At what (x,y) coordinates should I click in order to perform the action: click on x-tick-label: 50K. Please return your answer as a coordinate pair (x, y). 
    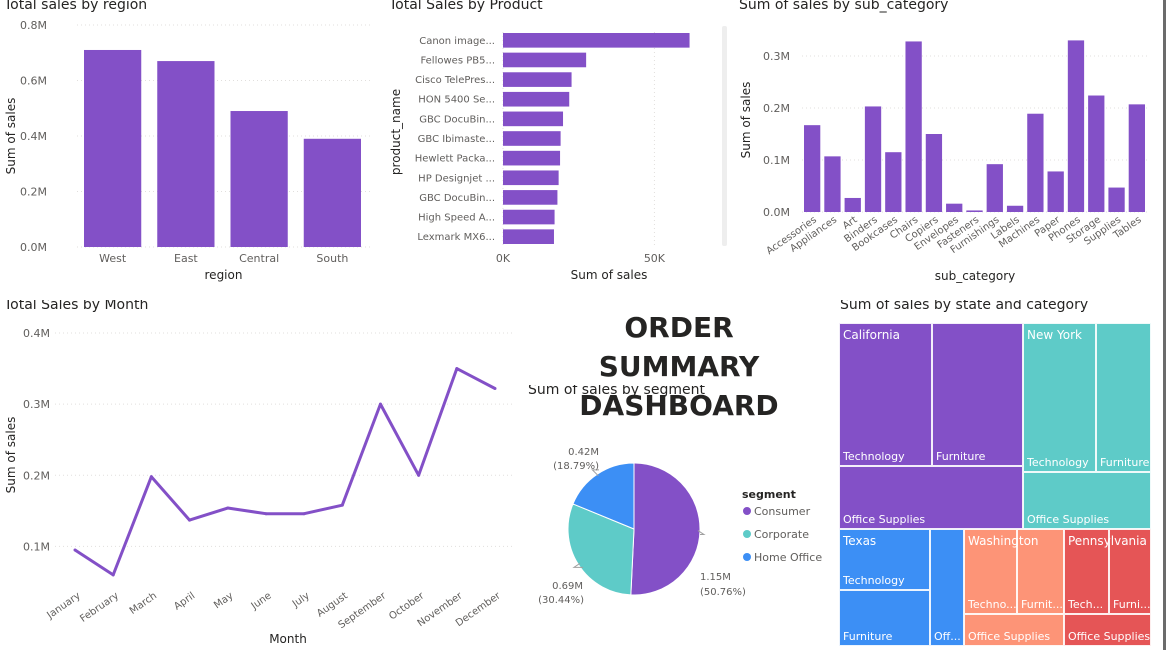
    Looking at the image, I should click on (655, 258).